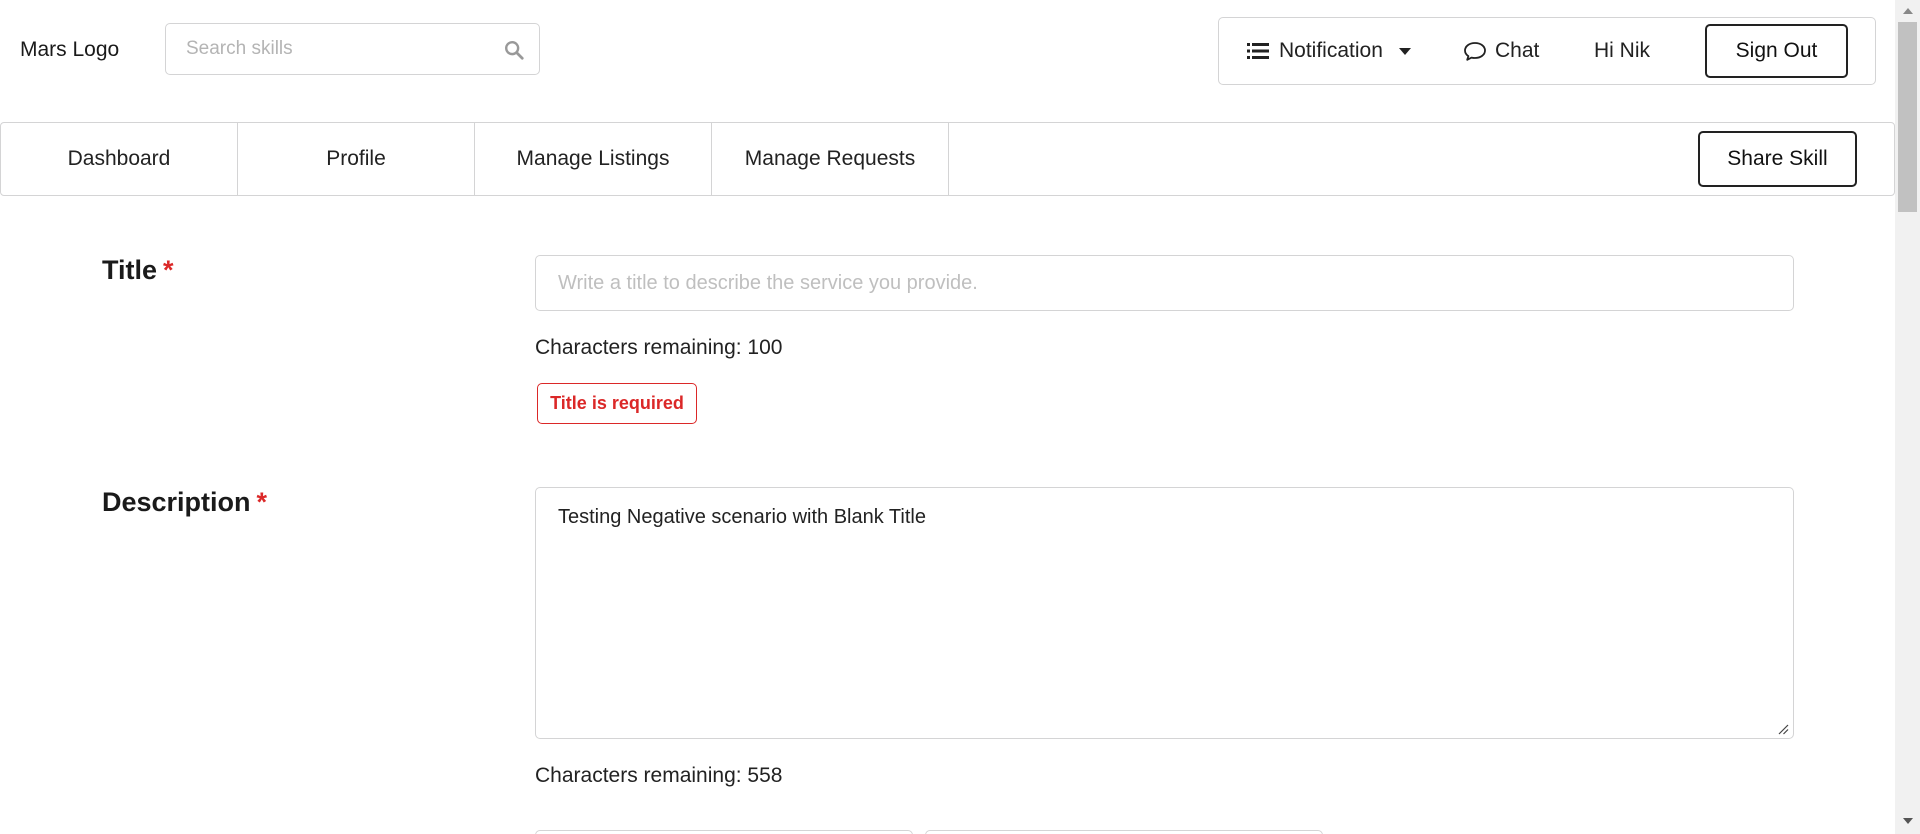  What do you see at coordinates (1258, 51) in the screenshot?
I see `list-icon` at bounding box center [1258, 51].